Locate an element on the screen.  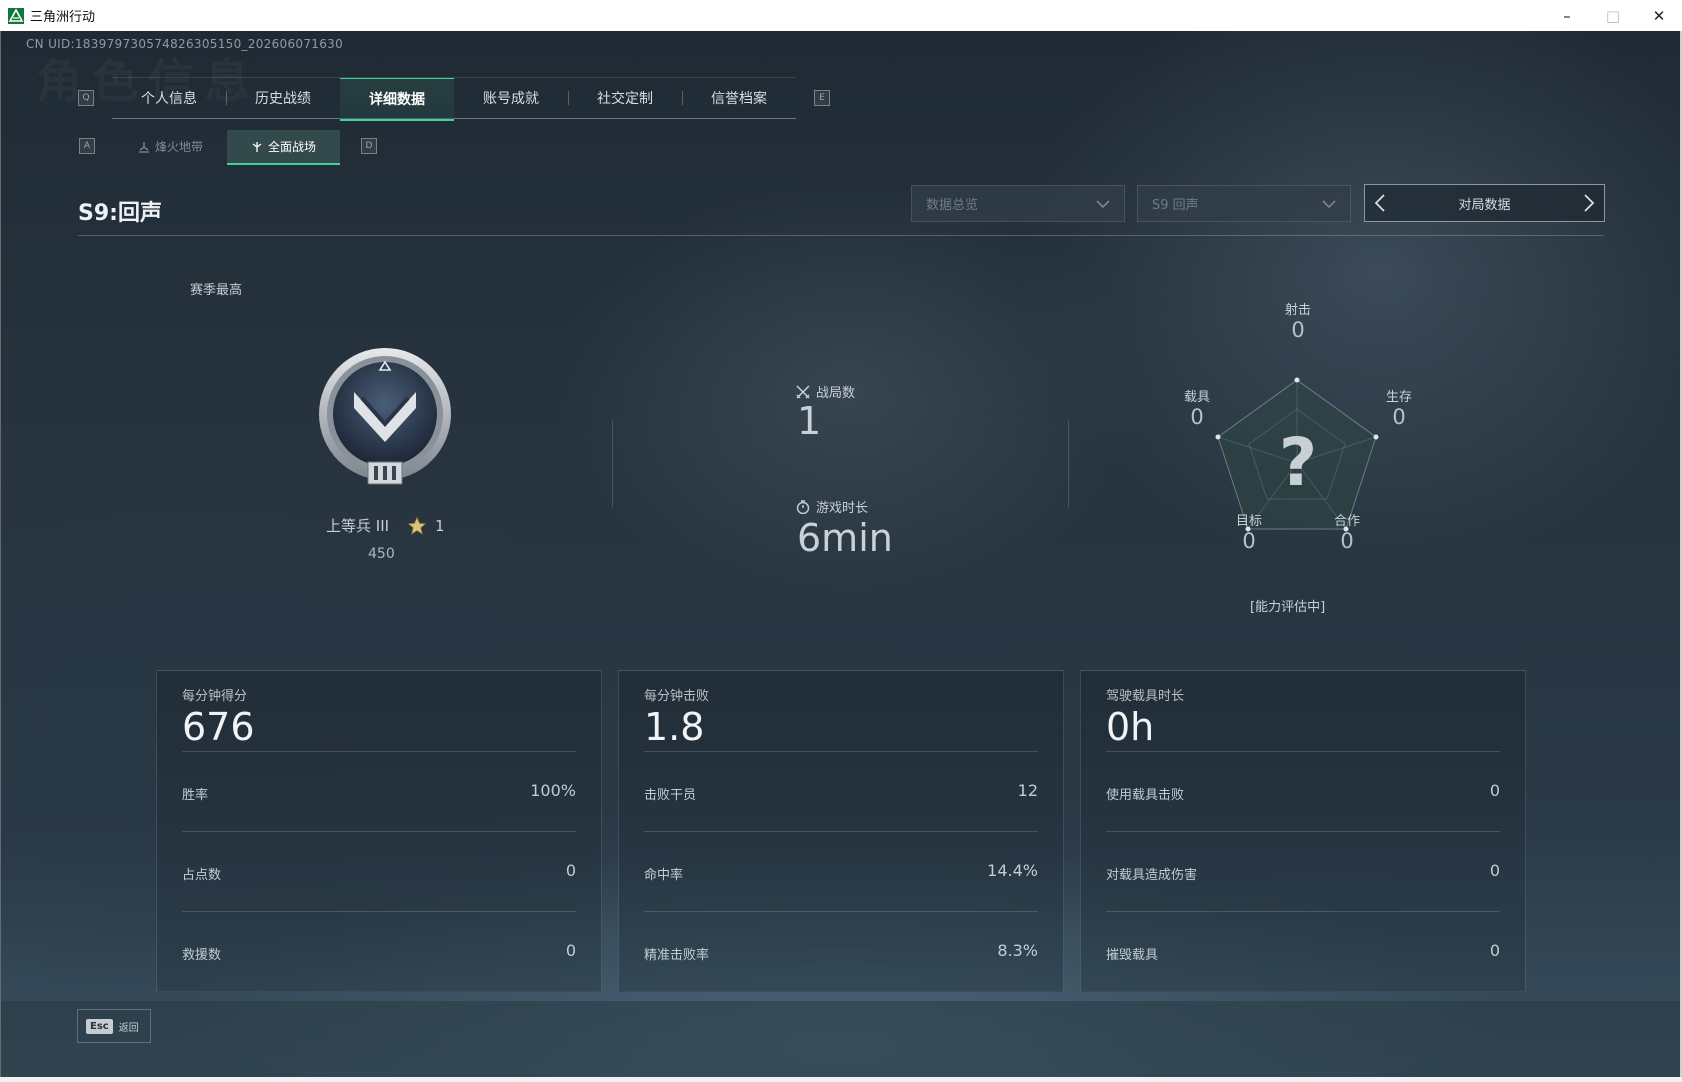
tab-detailed-data: 详细数据 is located at coordinates (397, 99).